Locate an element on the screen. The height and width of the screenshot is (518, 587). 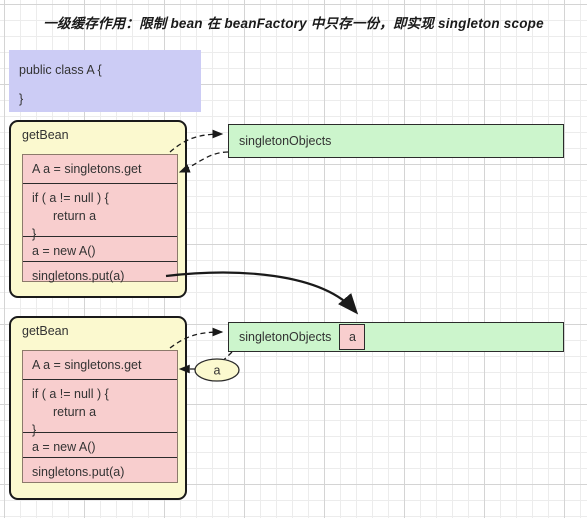
bean-value-ellipse-label: a is located at coordinates (217, 371).